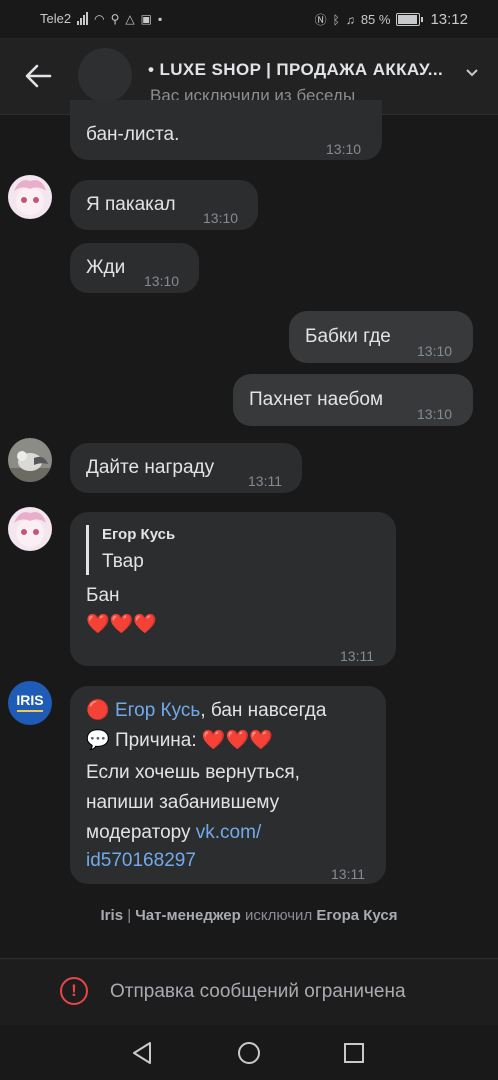 Image resolution: width=498 pixels, height=1080 pixels. What do you see at coordinates (83, 18) in the screenshot?
I see `signal-icon` at bounding box center [83, 18].